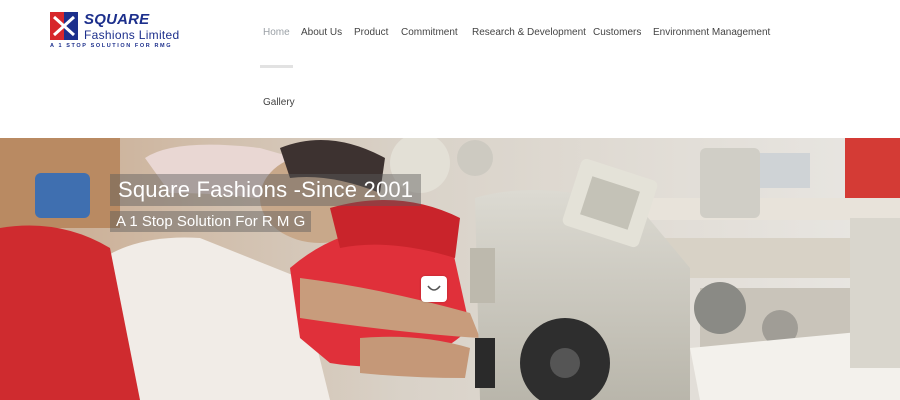 The height and width of the screenshot is (400, 900). I want to click on nav-item-home: Home, so click(276, 32).